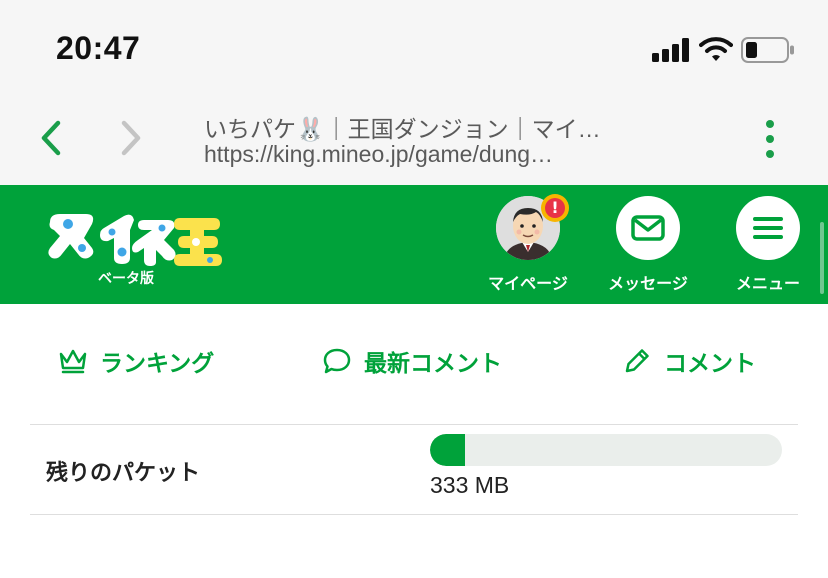  What do you see at coordinates (73, 361) in the screenshot?
I see `crown-icon` at bounding box center [73, 361].